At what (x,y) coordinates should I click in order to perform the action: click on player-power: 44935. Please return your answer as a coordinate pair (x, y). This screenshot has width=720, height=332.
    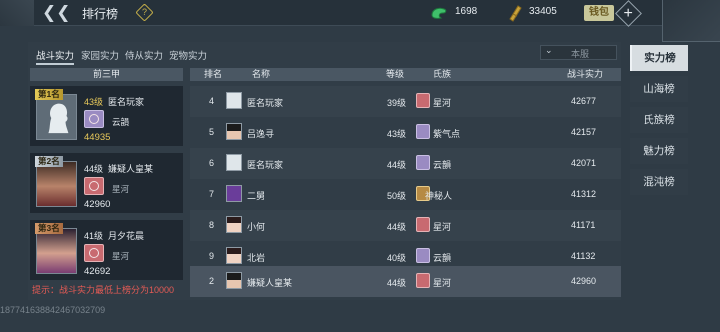
    Looking at the image, I should click on (97, 137).